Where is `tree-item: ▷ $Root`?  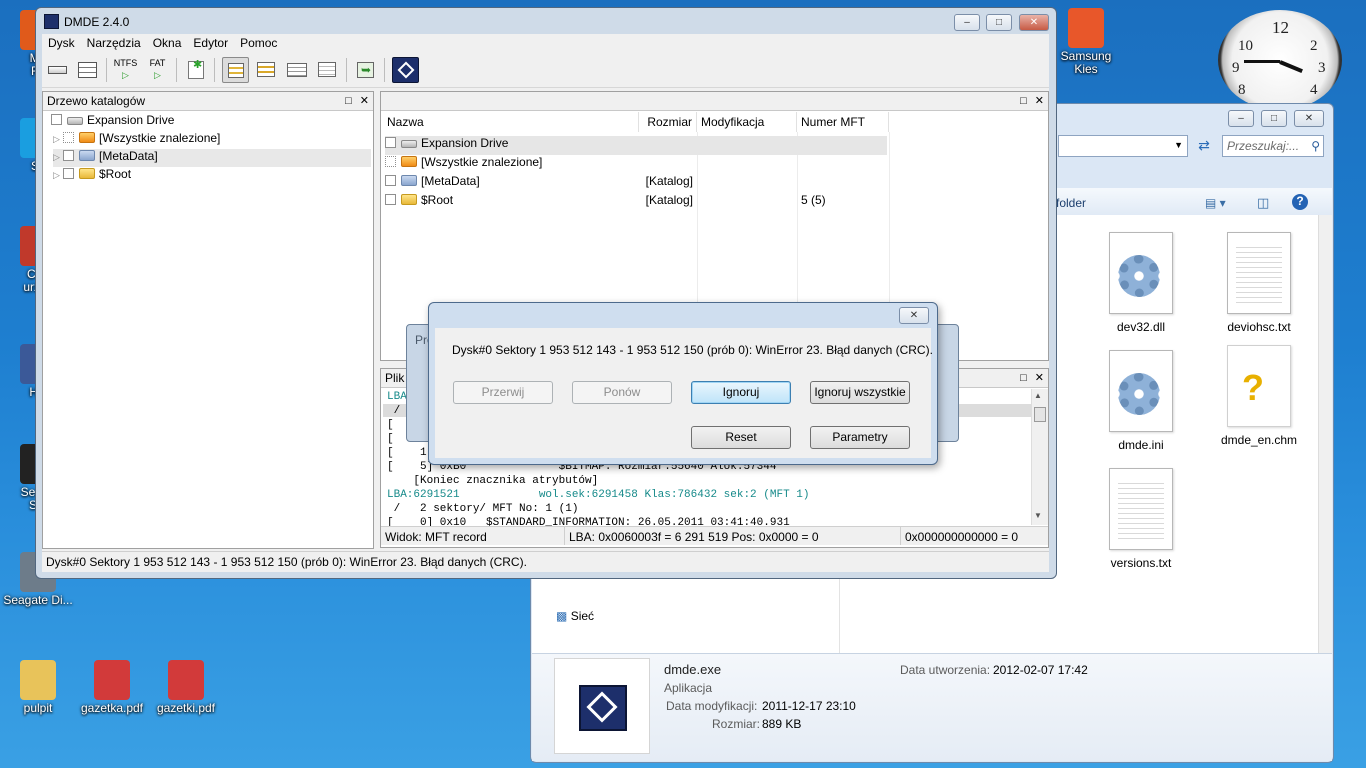
tree-item: ▷ $Root is located at coordinates (92, 176).